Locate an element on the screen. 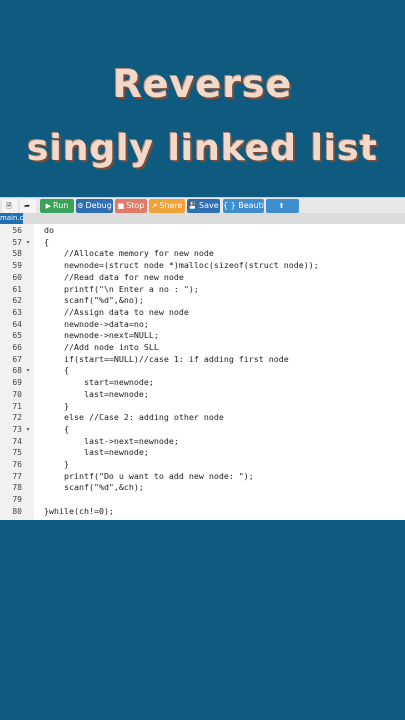  debug-button: ⚙ Debug is located at coordinates (94, 206).